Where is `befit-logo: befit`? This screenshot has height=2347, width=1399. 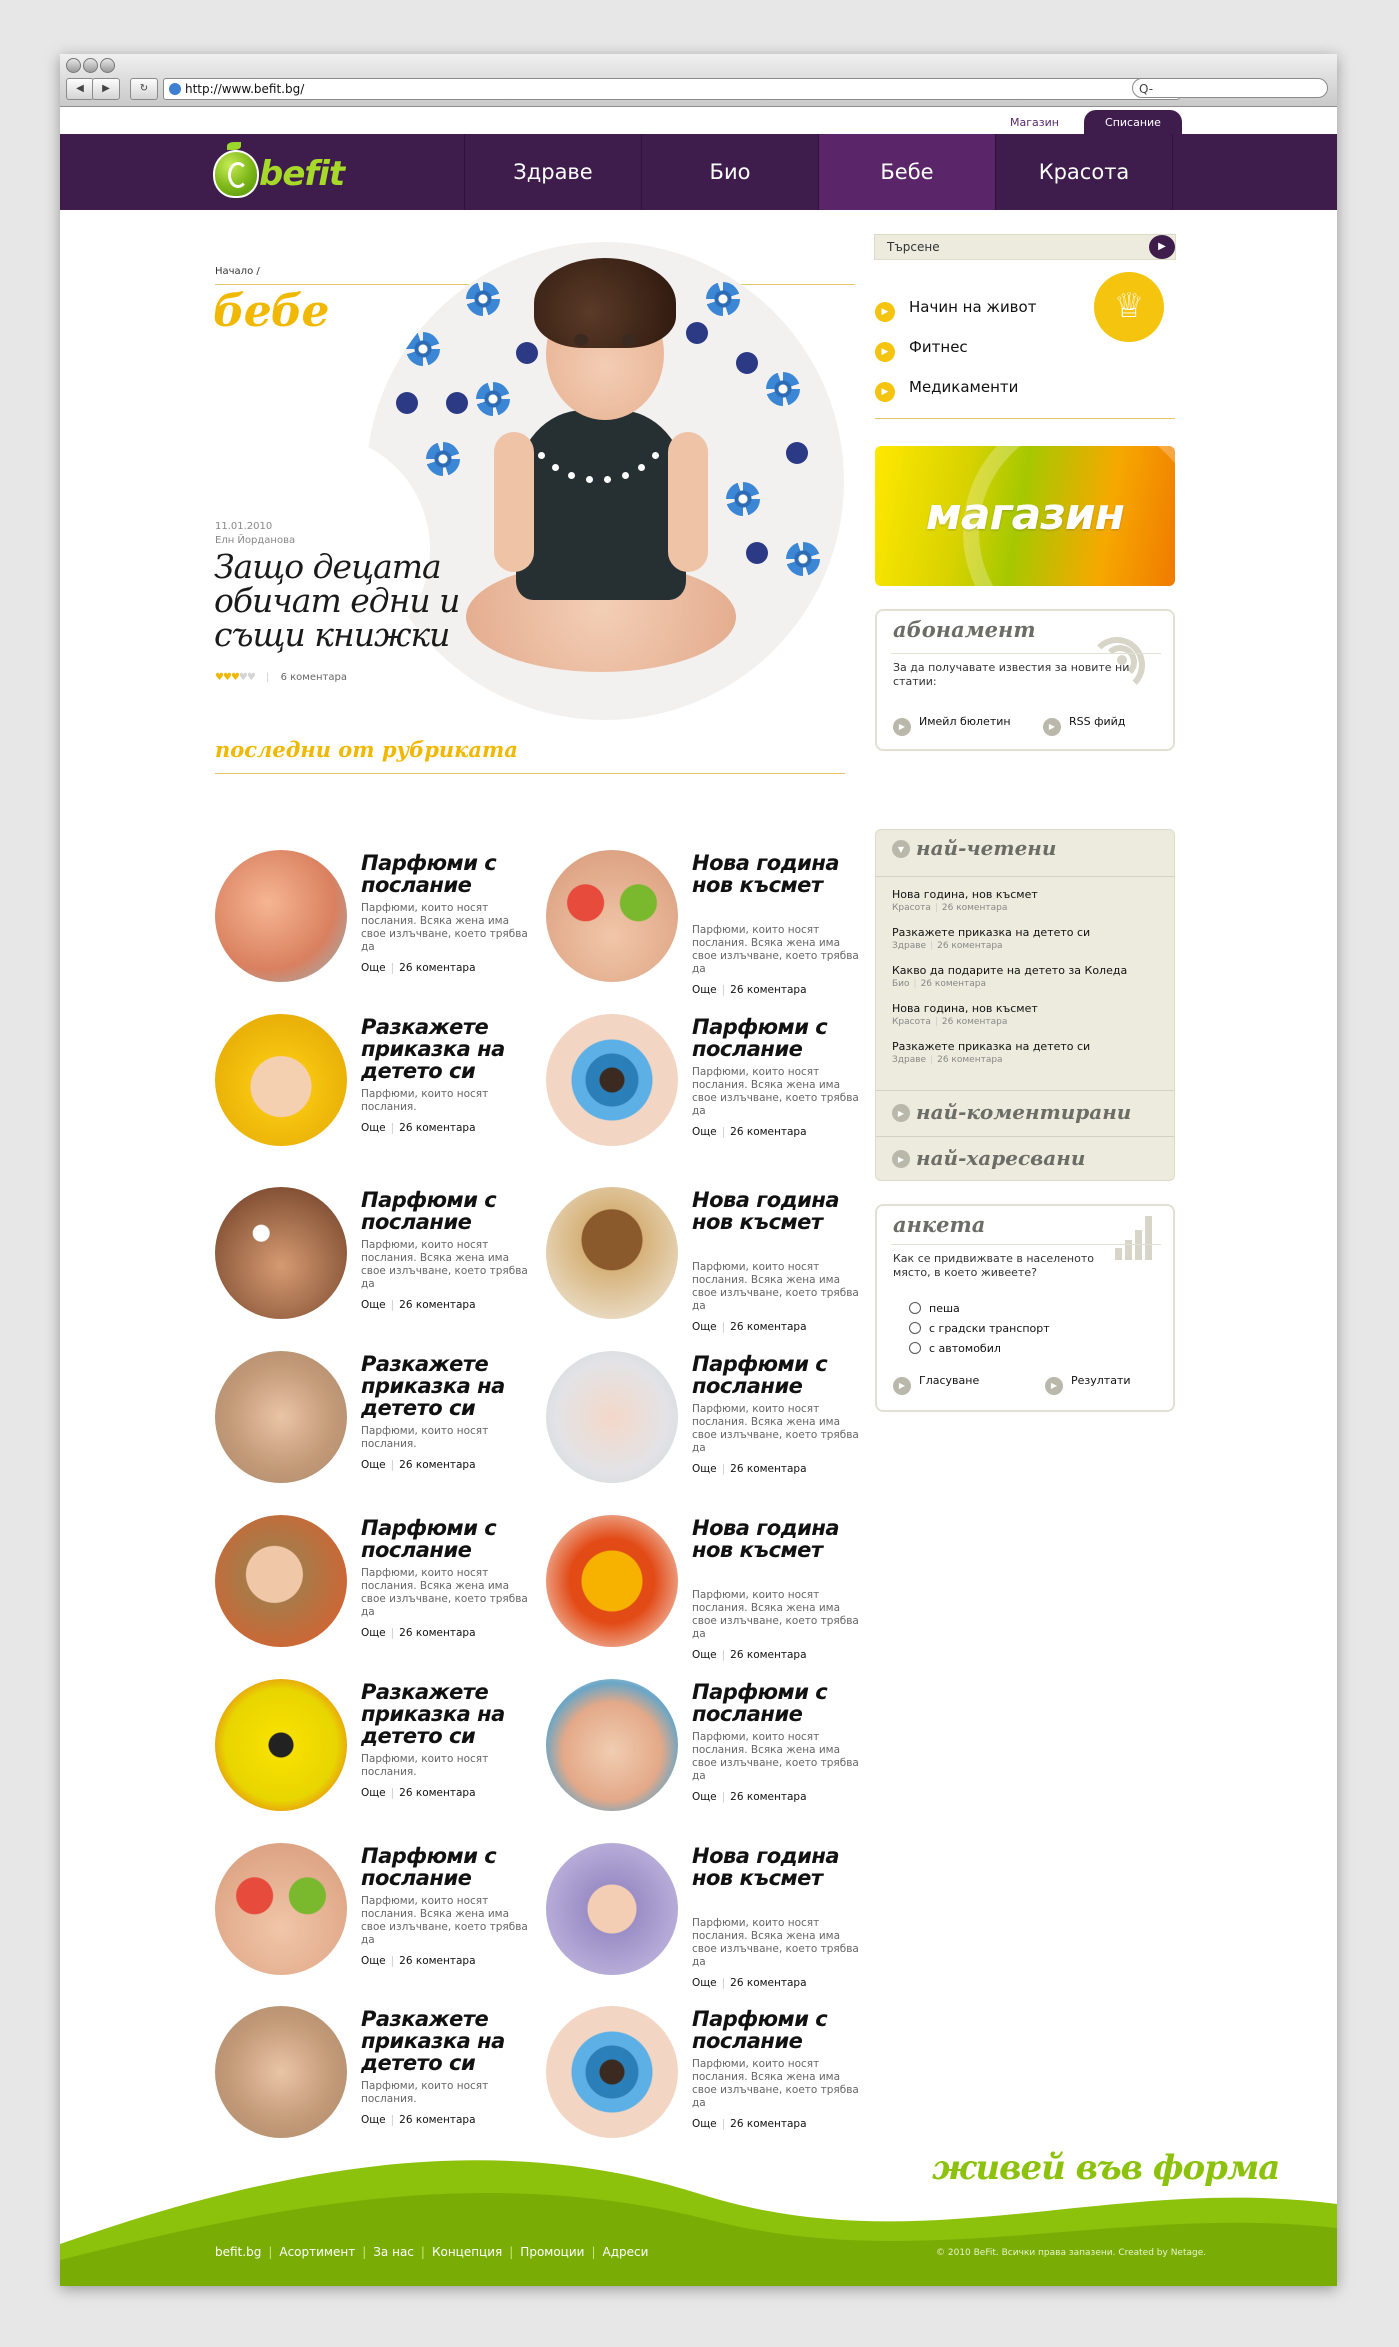
befit-logo: befit is located at coordinates (279, 170).